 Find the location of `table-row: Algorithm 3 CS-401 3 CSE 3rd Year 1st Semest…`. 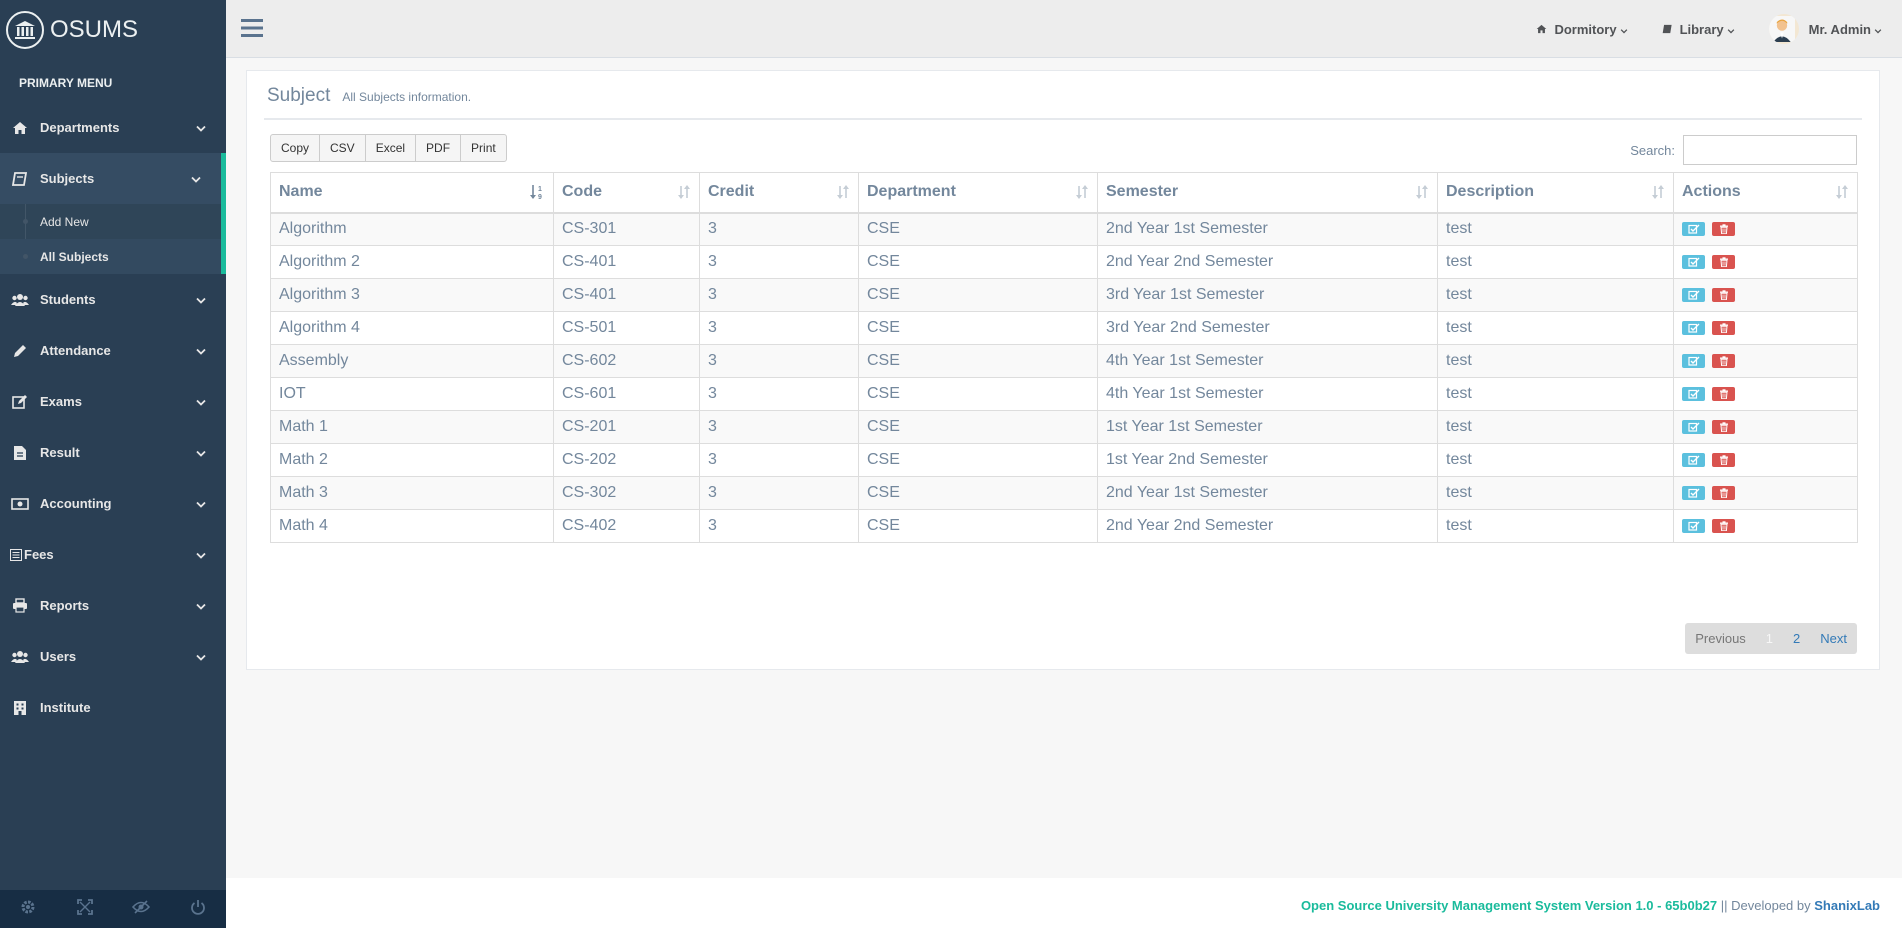

table-row: Algorithm 3 CS-401 3 CSE 3rd Year 1st Semest… is located at coordinates (1064, 295).